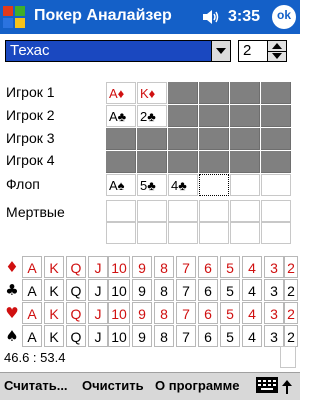  I want to click on player-count-stepper, so click(277, 51).